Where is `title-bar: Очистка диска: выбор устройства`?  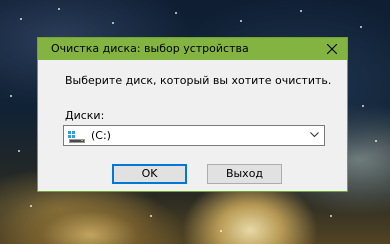
title-bar: Очистка диска: выбор устройства is located at coordinates (192, 49).